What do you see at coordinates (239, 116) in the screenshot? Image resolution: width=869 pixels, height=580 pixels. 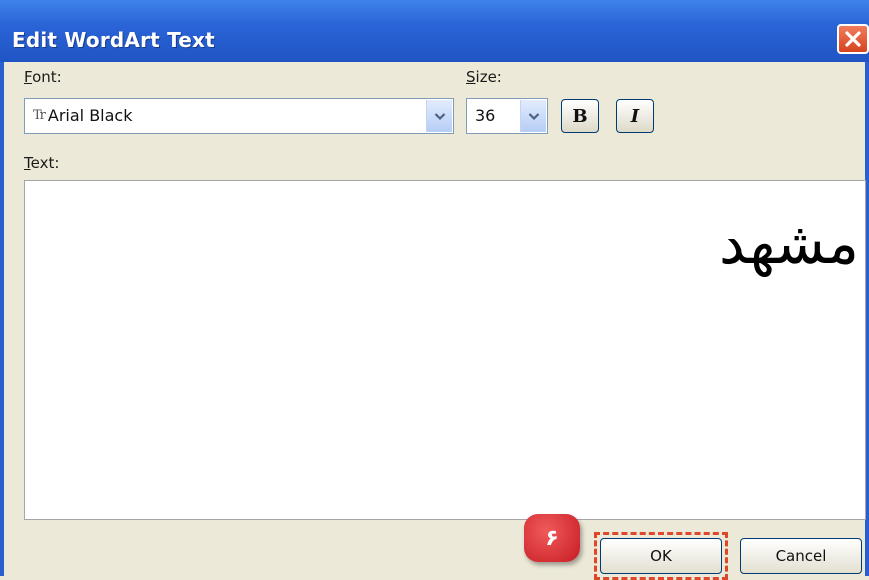 I see `font-dropdown: Tr Arial Black` at bounding box center [239, 116].